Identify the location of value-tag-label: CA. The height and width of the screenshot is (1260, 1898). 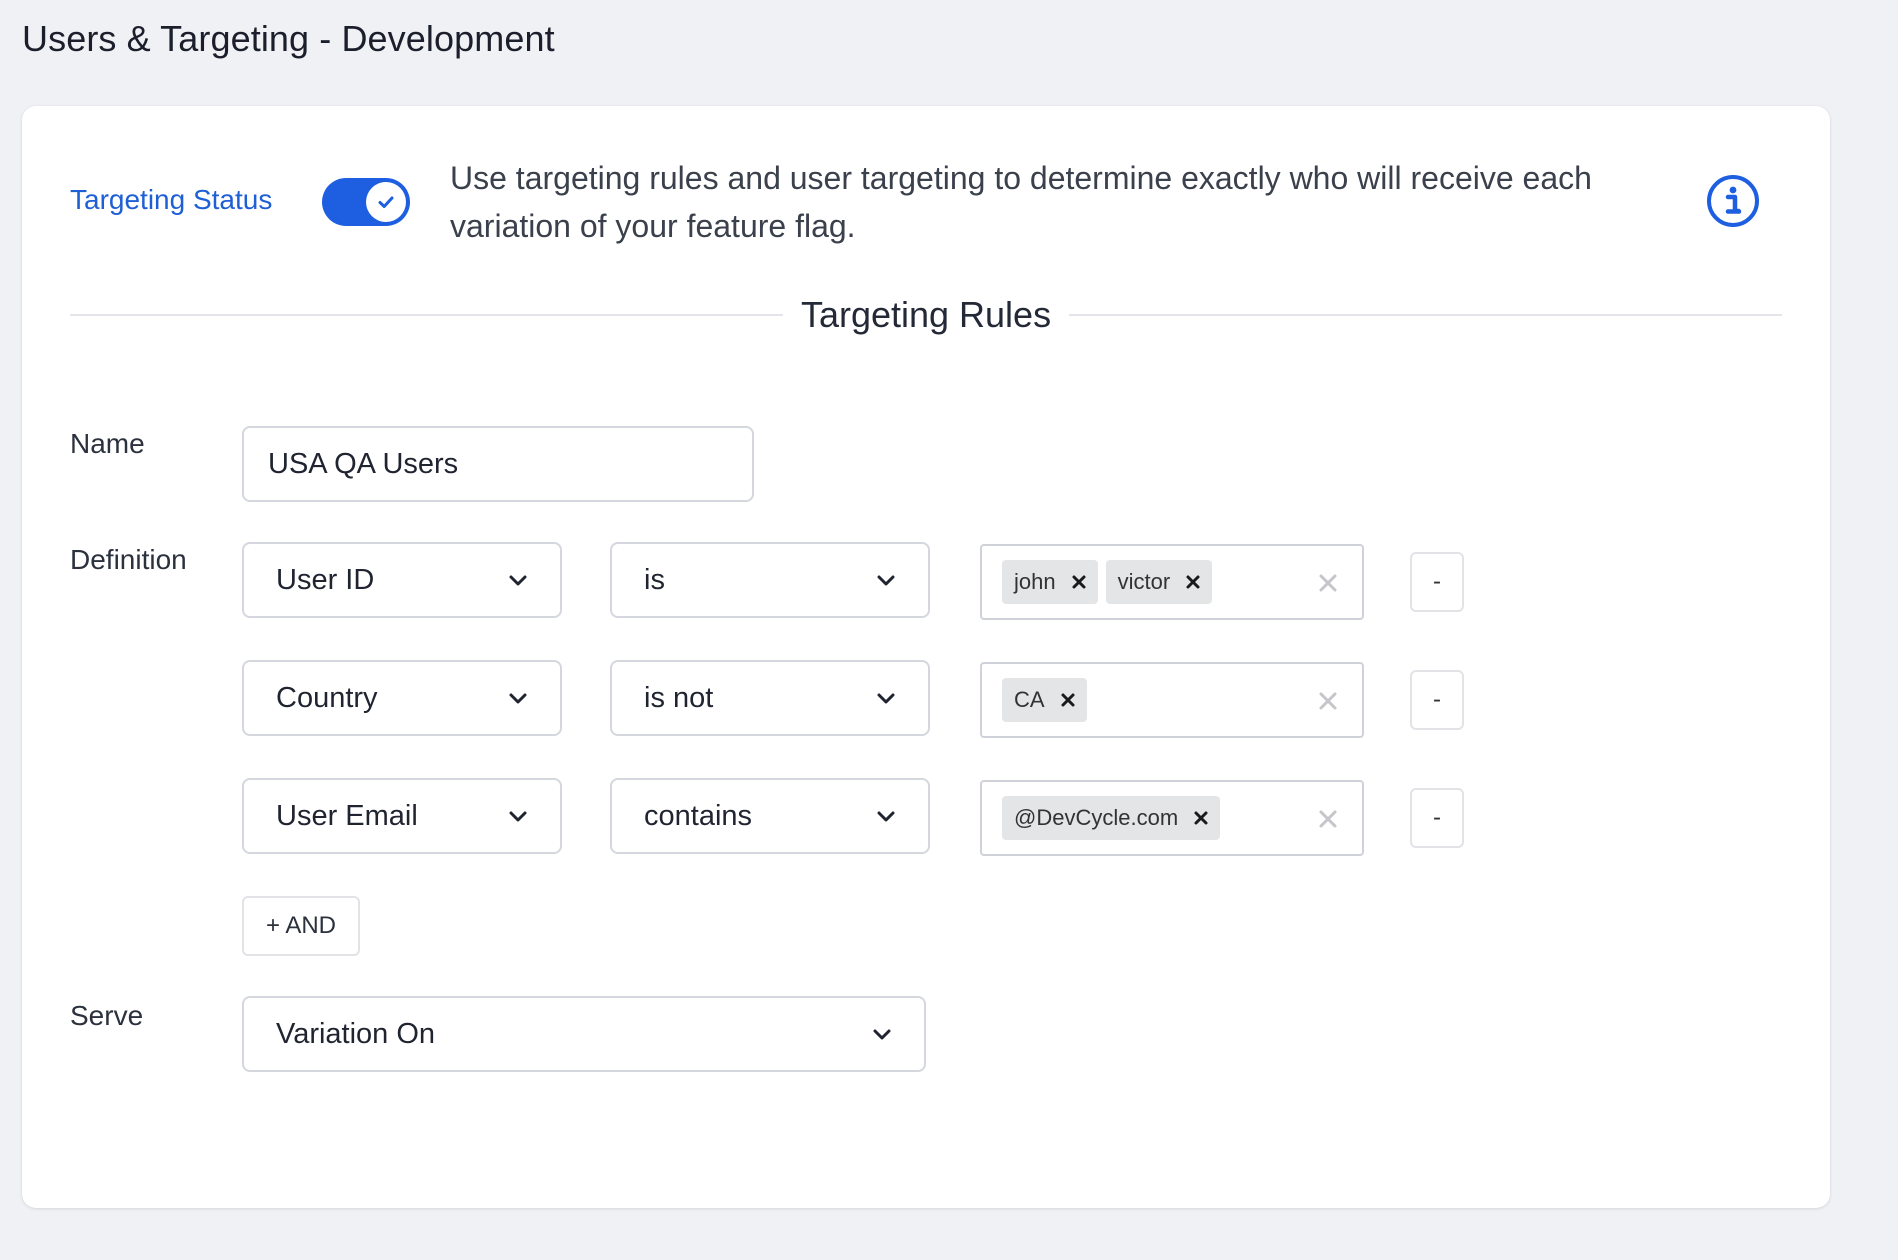
(1029, 699).